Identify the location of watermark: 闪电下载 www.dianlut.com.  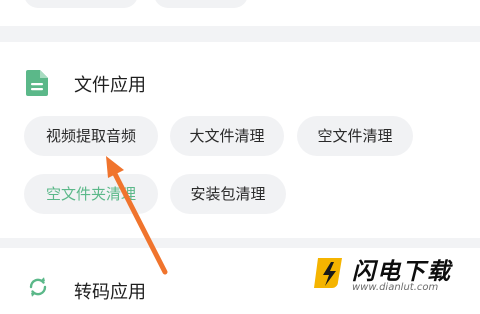
(387, 274).